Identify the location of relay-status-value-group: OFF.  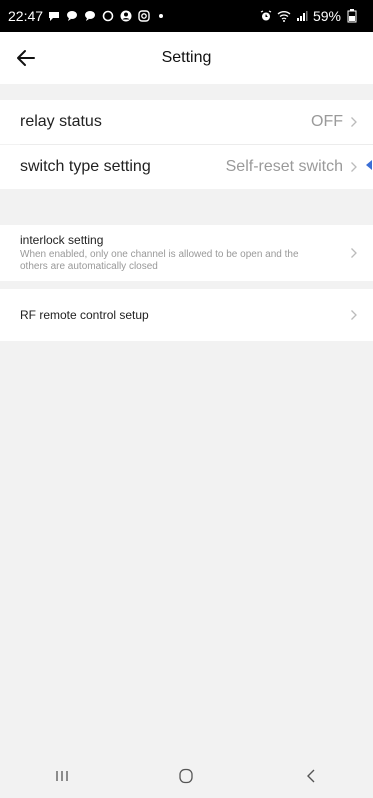
(335, 122).